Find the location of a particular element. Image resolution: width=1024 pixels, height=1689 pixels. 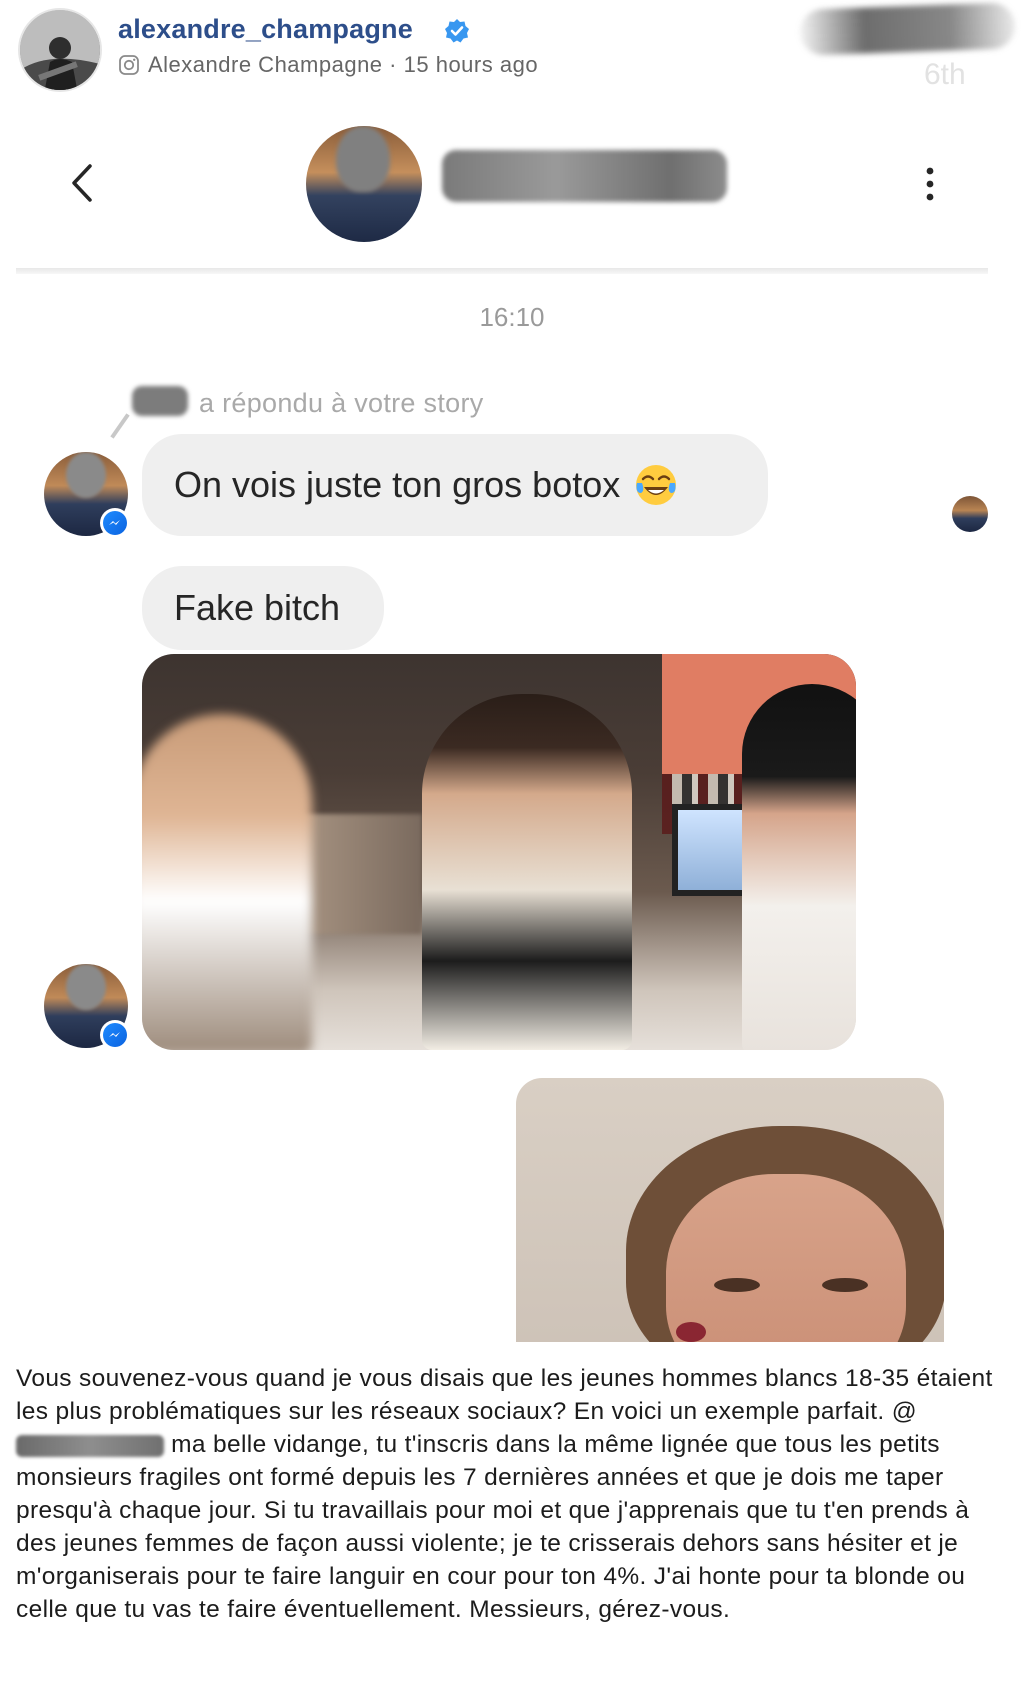

post-subline: Alexandre Champagne · 15 hours ago is located at coordinates (343, 65).